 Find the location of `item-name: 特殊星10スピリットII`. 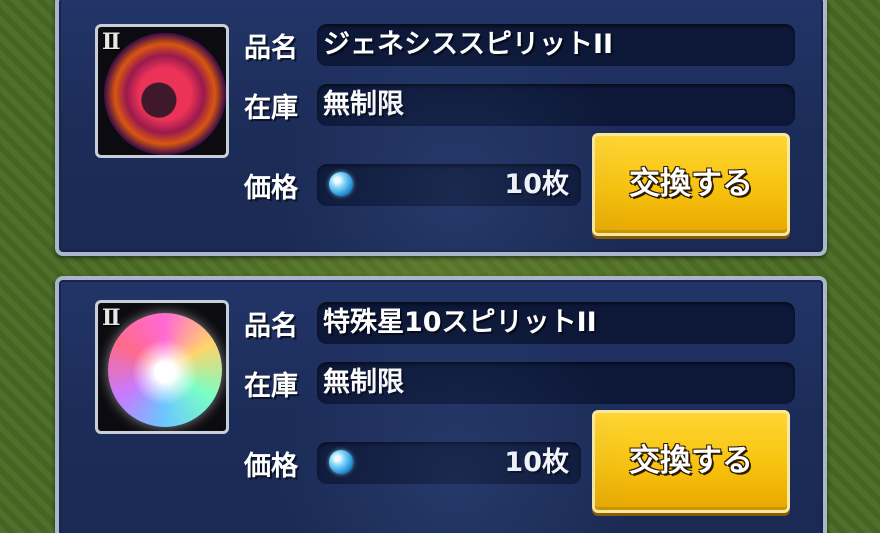

item-name: 特殊星10スピリットII is located at coordinates (460, 322).